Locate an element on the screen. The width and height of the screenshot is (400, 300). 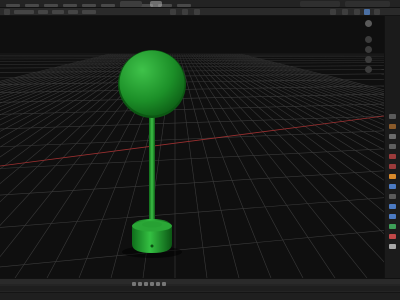
object-menu is located at coordinates (89, 12).